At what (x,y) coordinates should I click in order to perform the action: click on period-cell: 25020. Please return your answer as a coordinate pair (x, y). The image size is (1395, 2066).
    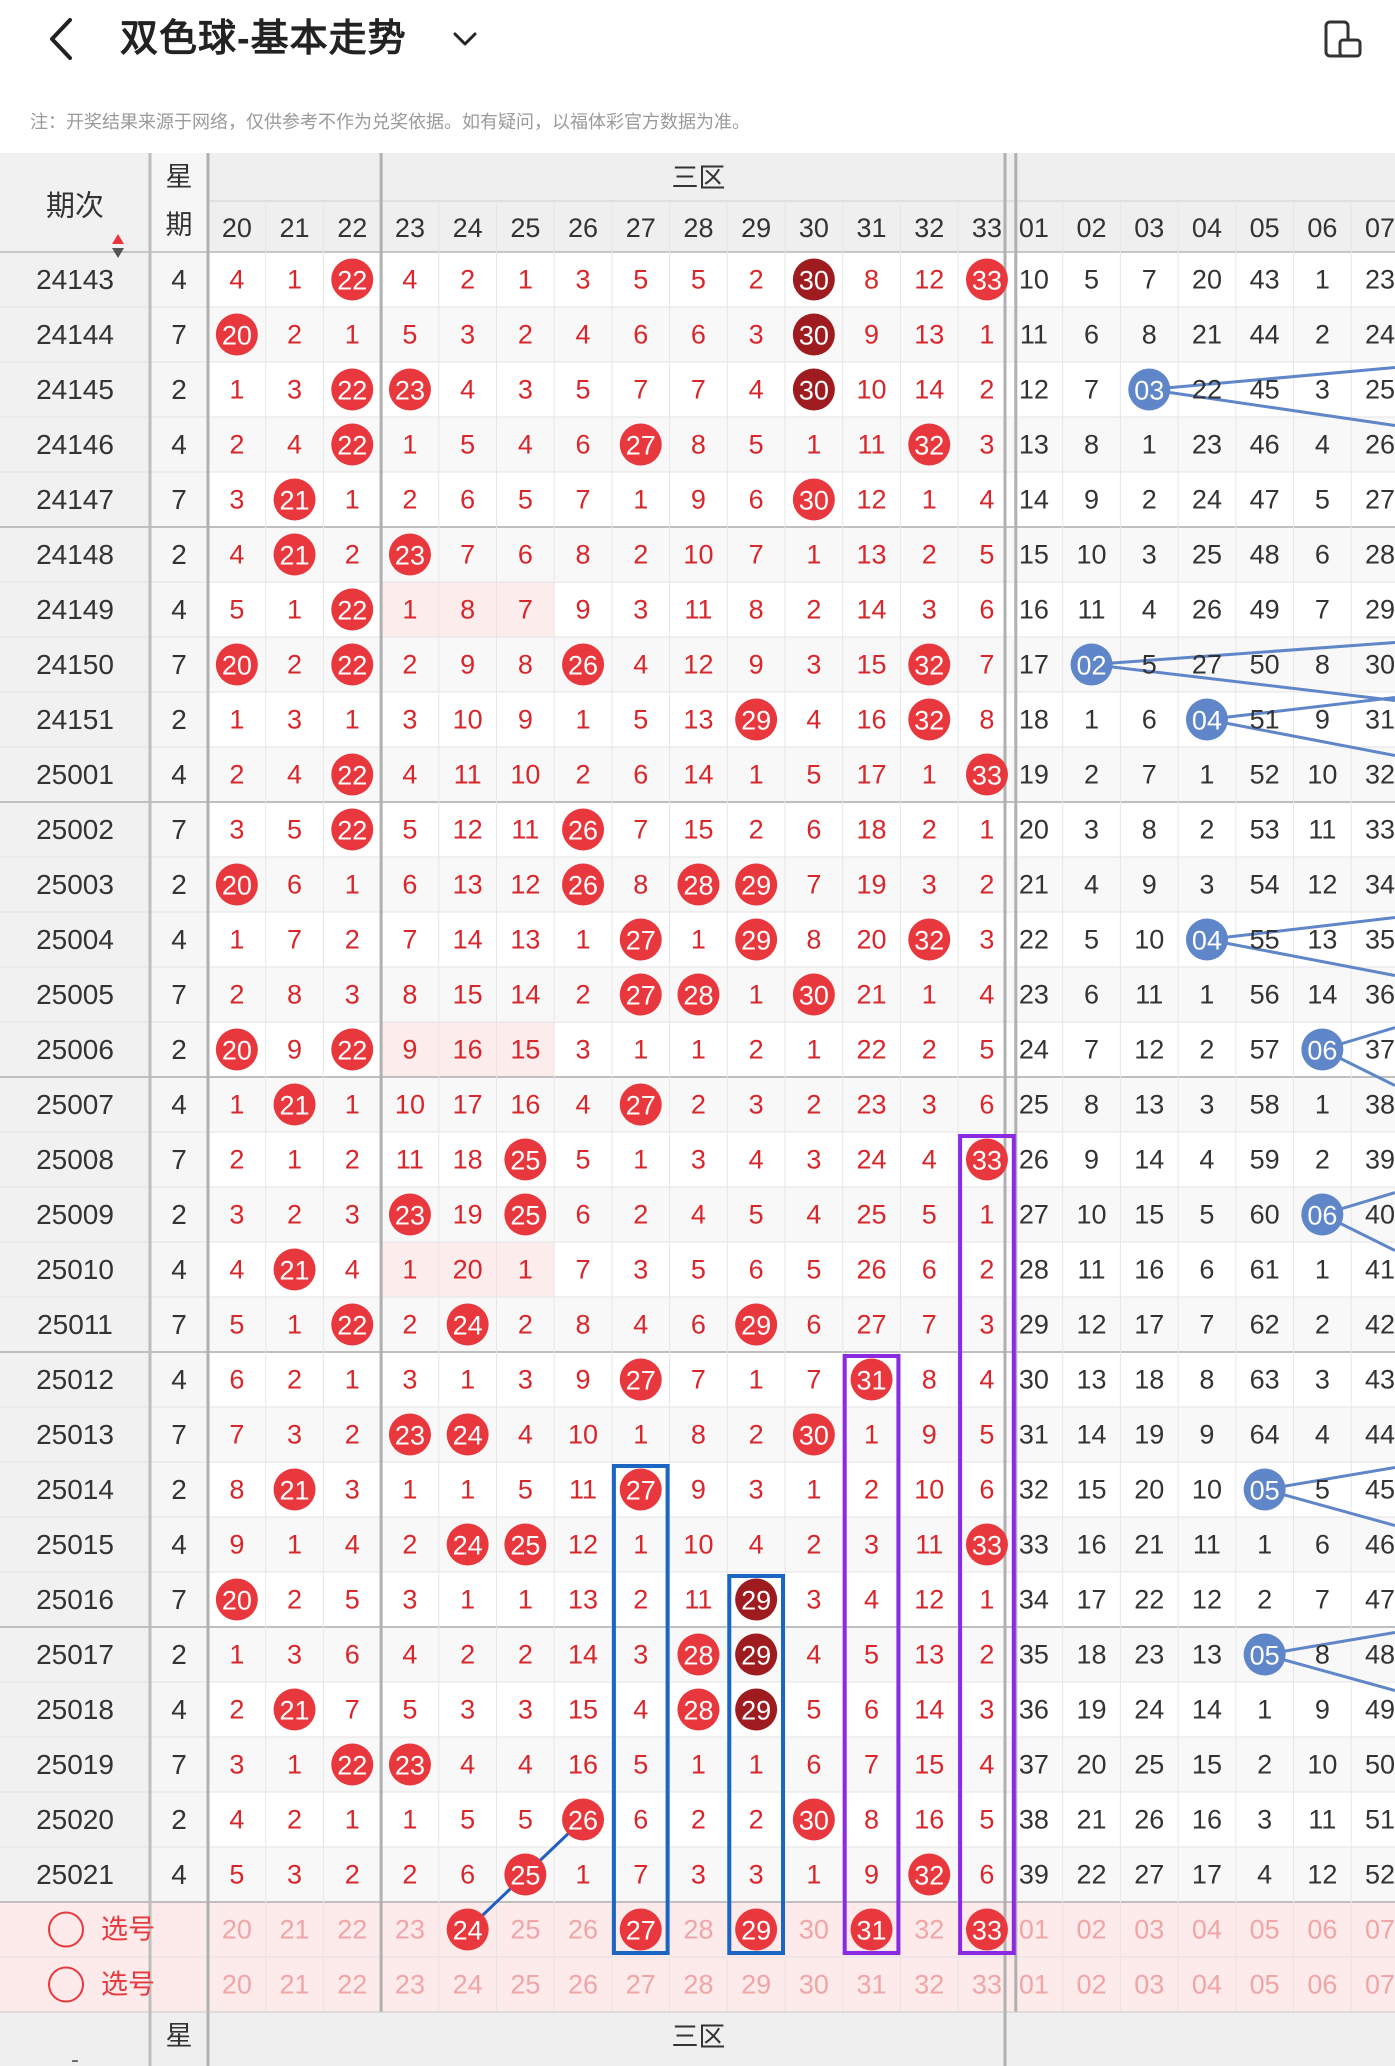
    Looking at the image, I should click on (75, 1819).